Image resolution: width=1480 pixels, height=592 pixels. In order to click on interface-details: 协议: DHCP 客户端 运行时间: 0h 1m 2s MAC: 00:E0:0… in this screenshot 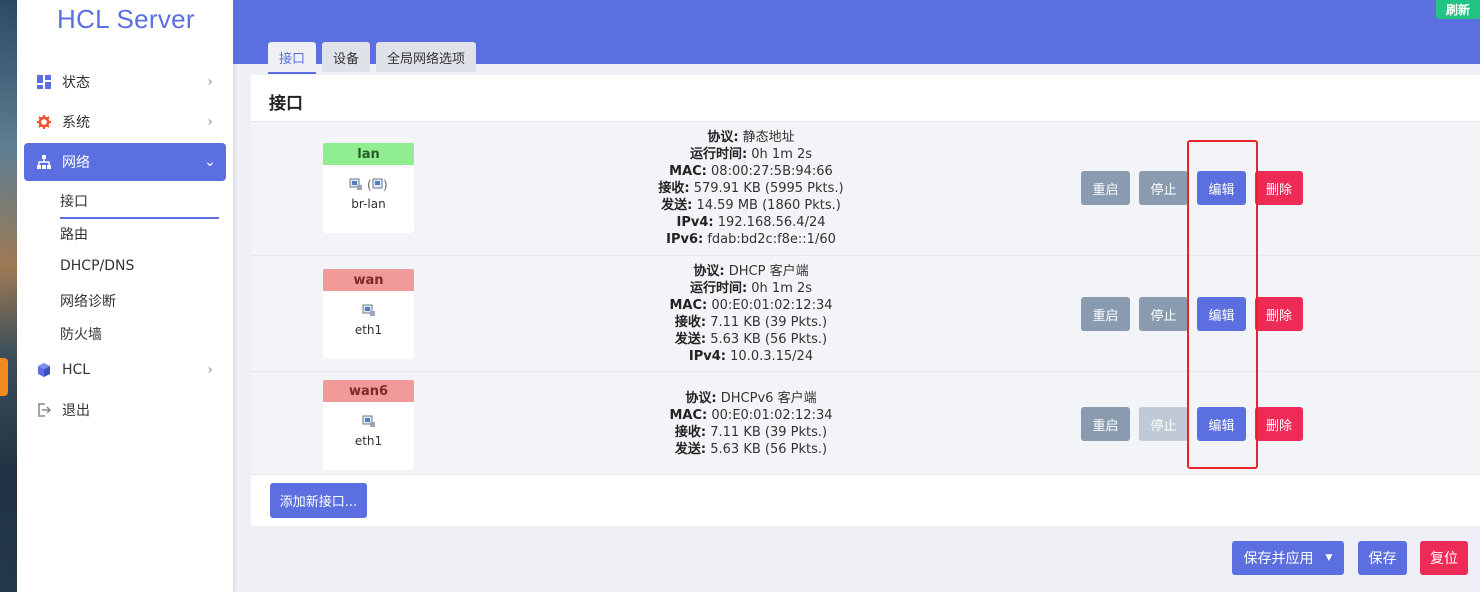, I will do `click(751, 314)`.